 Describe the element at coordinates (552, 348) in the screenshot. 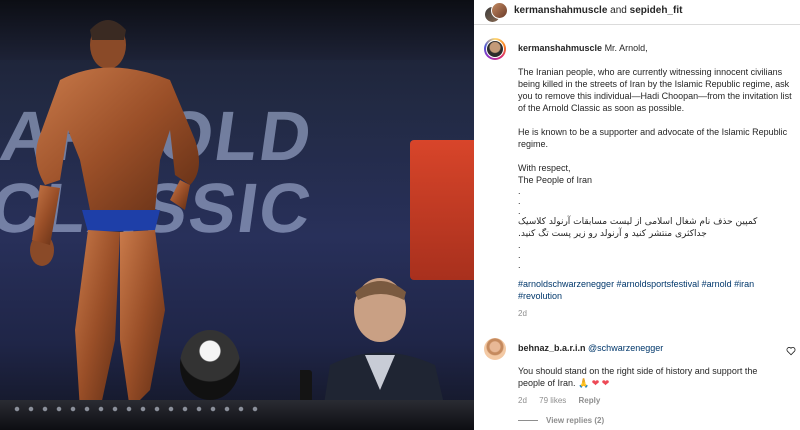

I see `comment-username-link: behnaz_b.a.r.i.n` at that location.